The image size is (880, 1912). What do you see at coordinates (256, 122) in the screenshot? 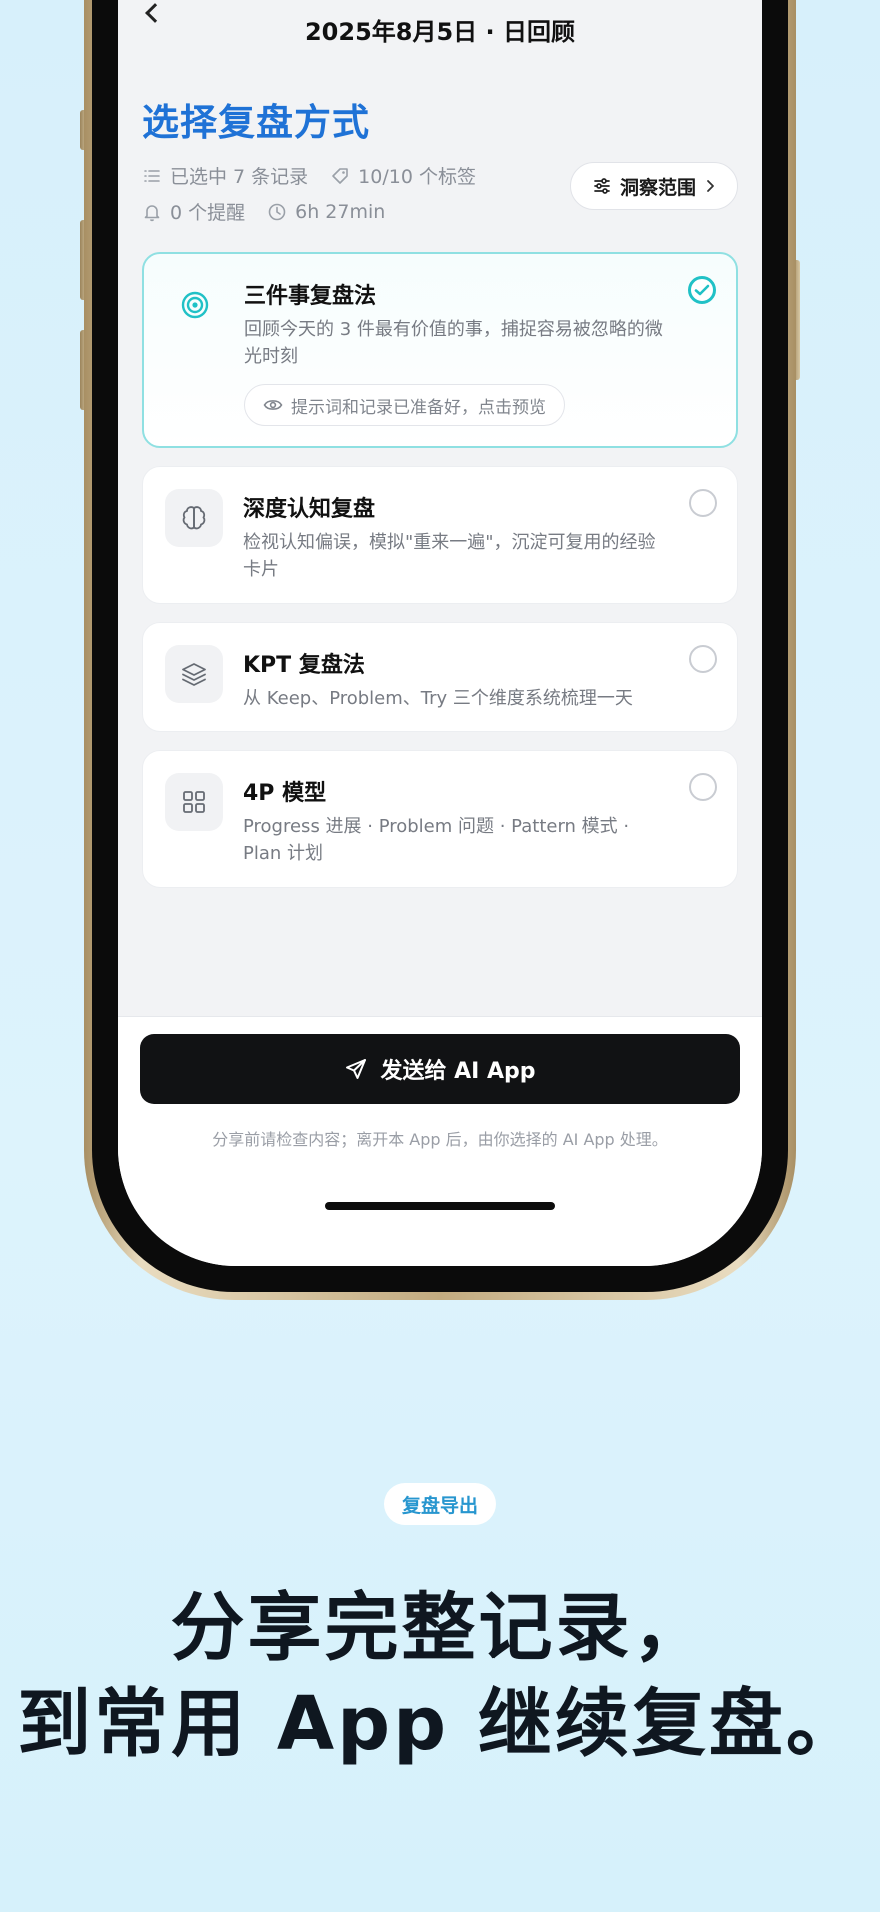
I see `page-title: 选择复盘方式` at bounding box center [256, 122].